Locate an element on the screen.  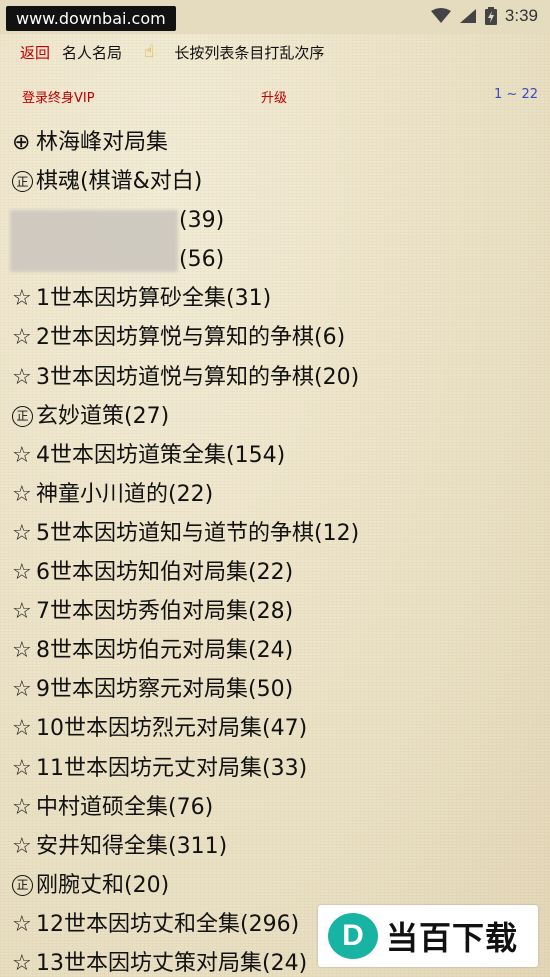
list-item: ☆ 7世本因坊秀伯对局集(28) is located at coordinates (281, 611).